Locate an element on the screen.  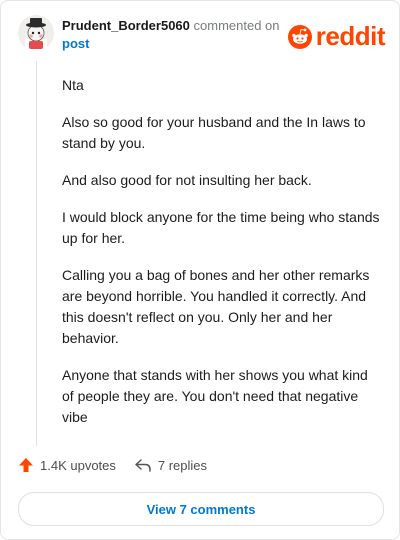
reddit-snoo-icon is located at coordinates (299, 36).